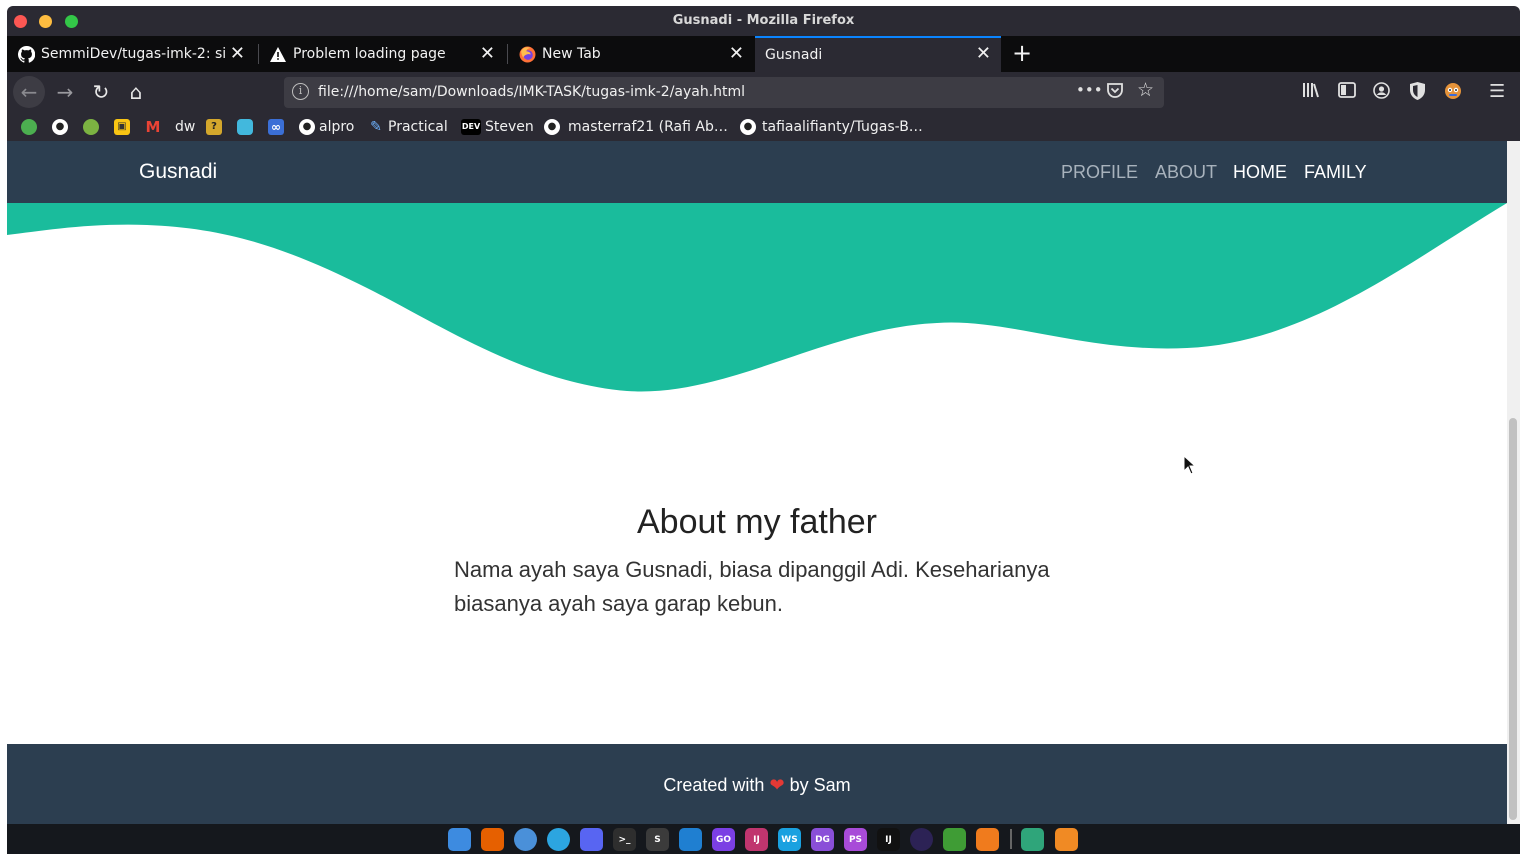 The height and width of the screenshot is (854, 1523). I want to click on home-button: ⌂, so click(136, 92).